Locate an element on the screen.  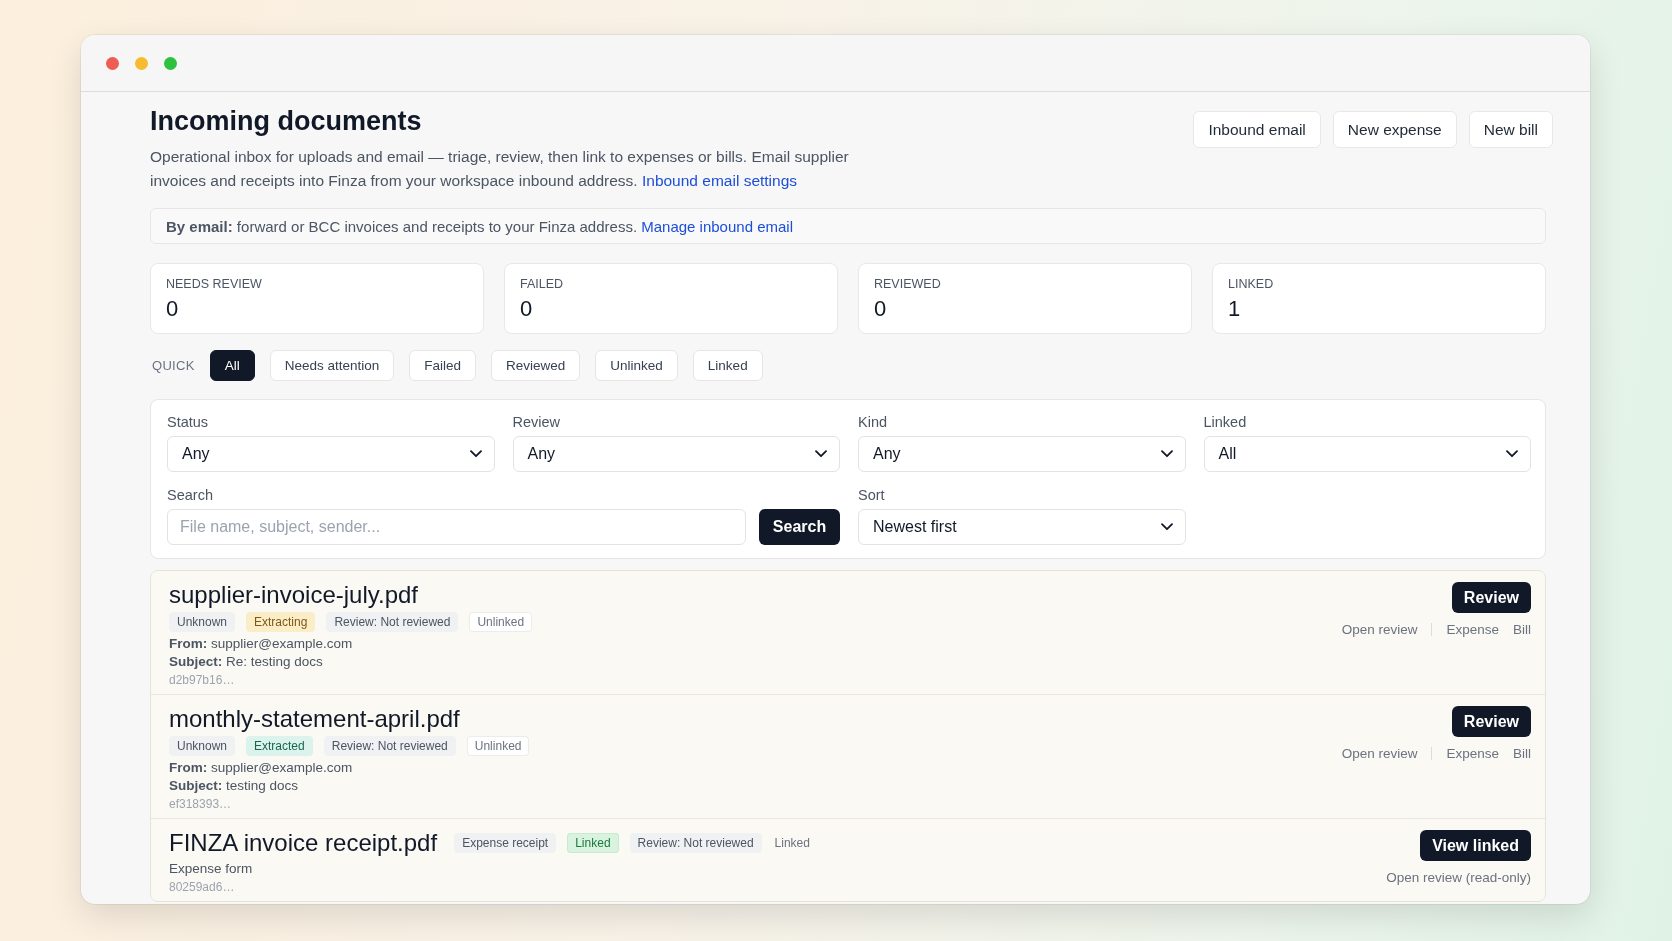
document-note-text: Expense form is located at coordinates (211, 869).